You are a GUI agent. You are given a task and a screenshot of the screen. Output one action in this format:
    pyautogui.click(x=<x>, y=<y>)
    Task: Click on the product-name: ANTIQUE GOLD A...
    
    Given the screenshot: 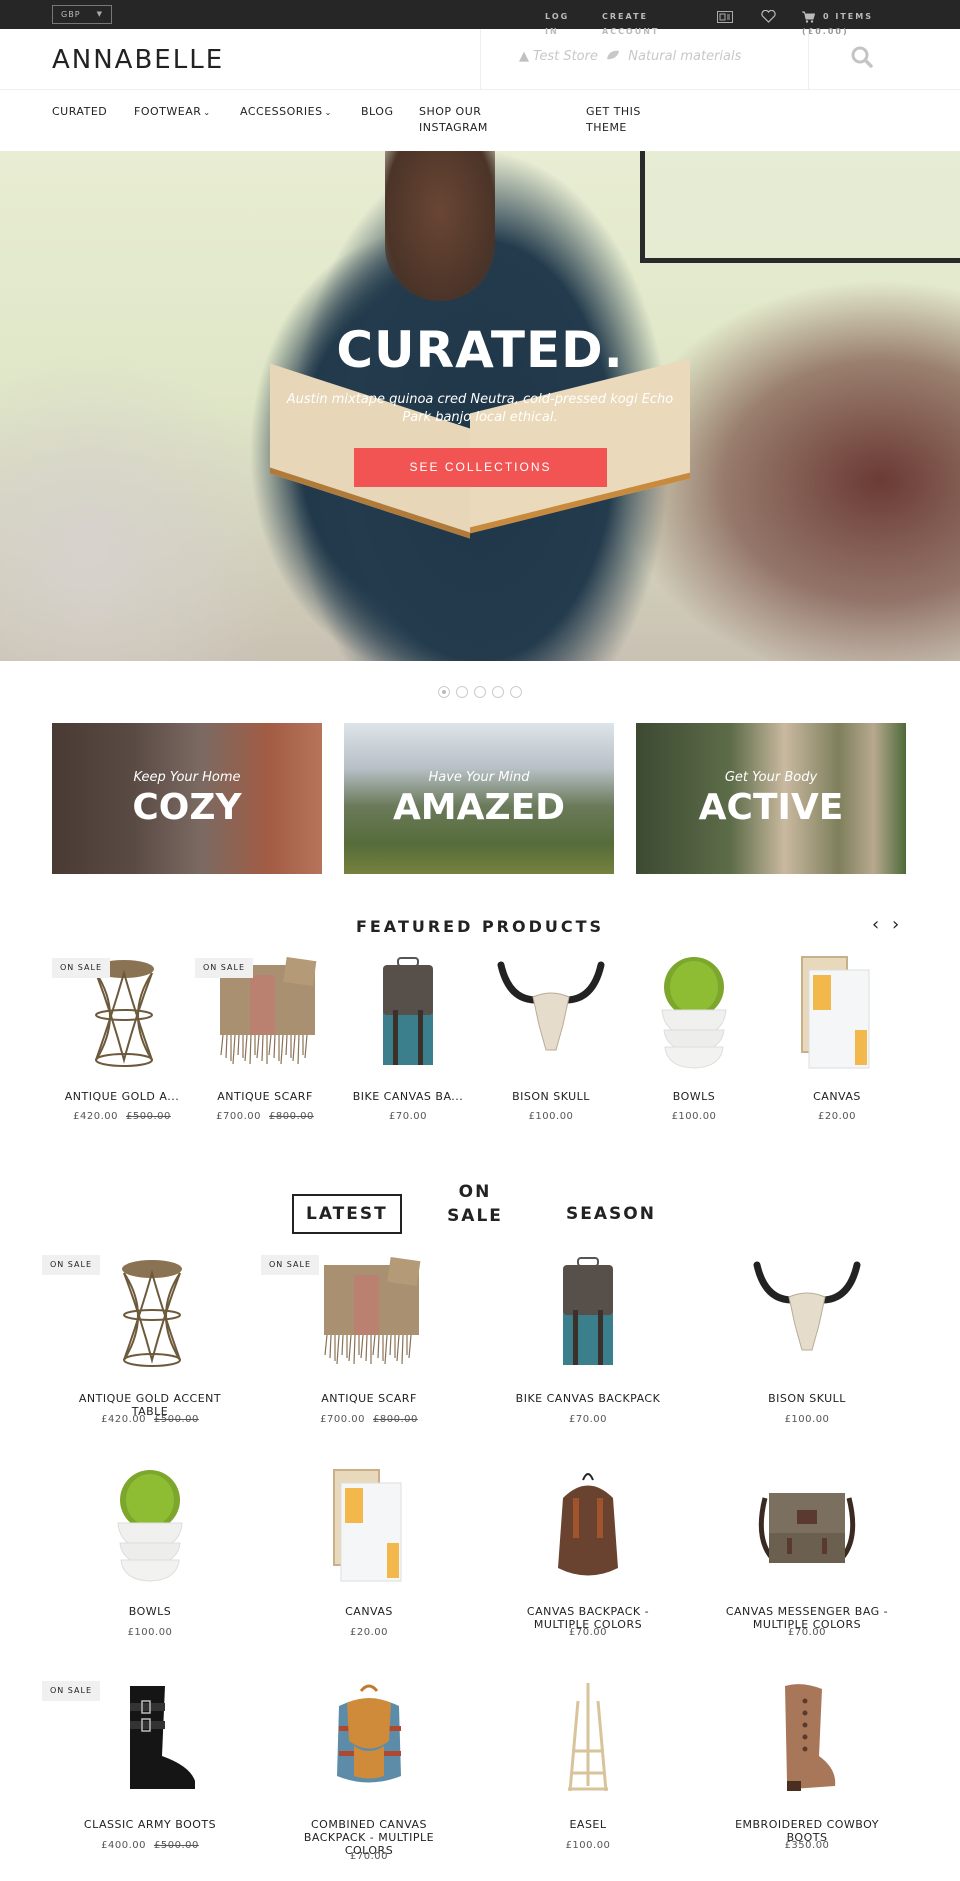 What is the action you would take?
    pyautogui.click(x=122, y=1096)
    